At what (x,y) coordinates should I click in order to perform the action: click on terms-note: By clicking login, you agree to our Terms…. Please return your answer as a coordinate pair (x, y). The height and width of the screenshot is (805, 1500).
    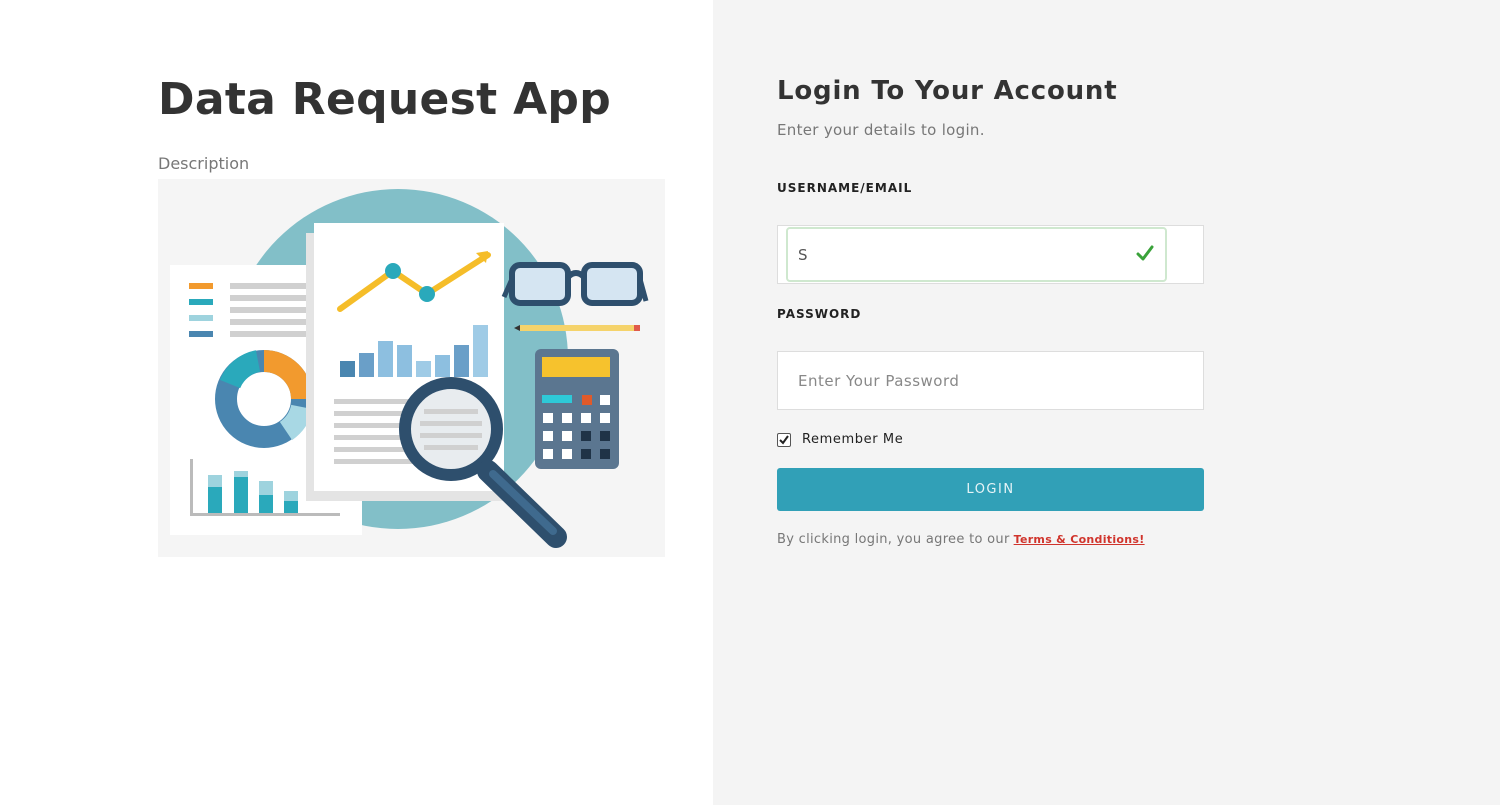
    Looking at the image, I should click on (961, 539).